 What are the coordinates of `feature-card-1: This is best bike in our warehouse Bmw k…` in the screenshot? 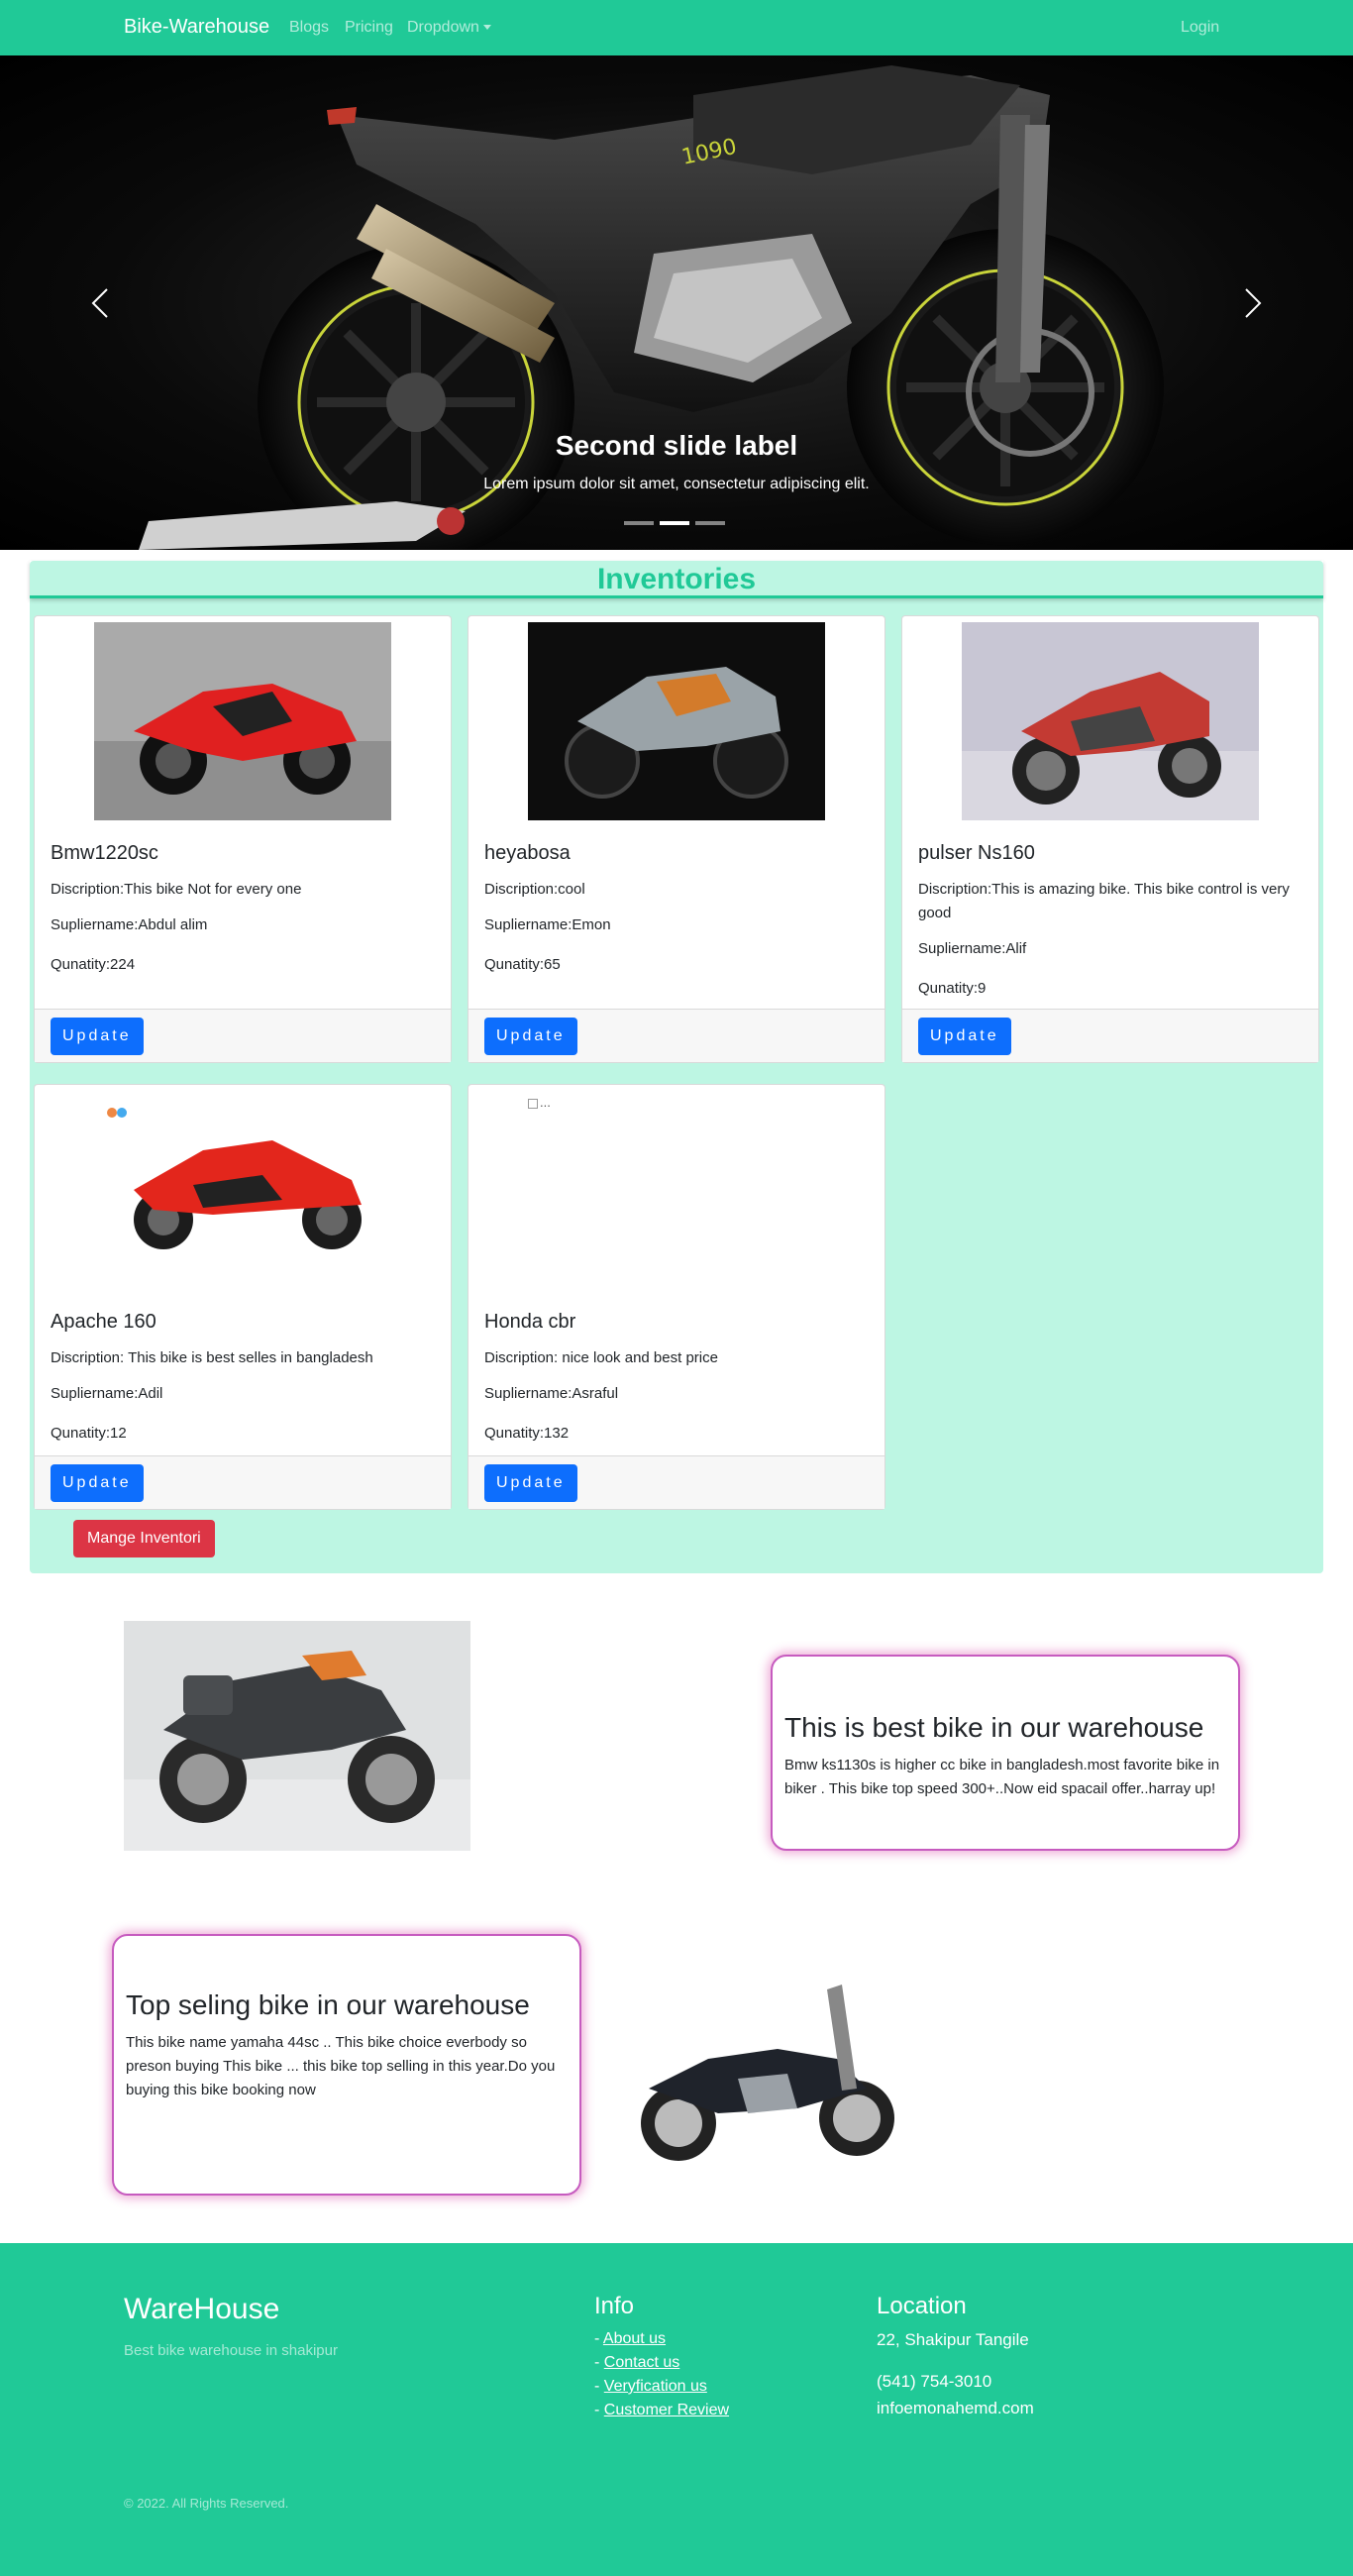 It's located at (1005, 1753).